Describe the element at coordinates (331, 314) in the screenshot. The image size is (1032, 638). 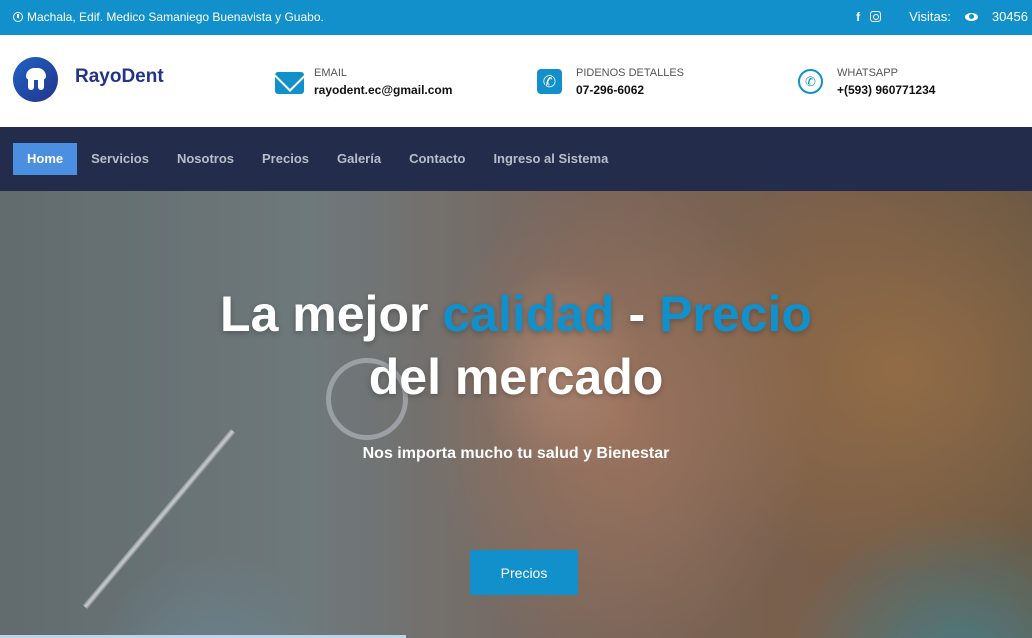
I see `headline-text: La mejor` at that location.